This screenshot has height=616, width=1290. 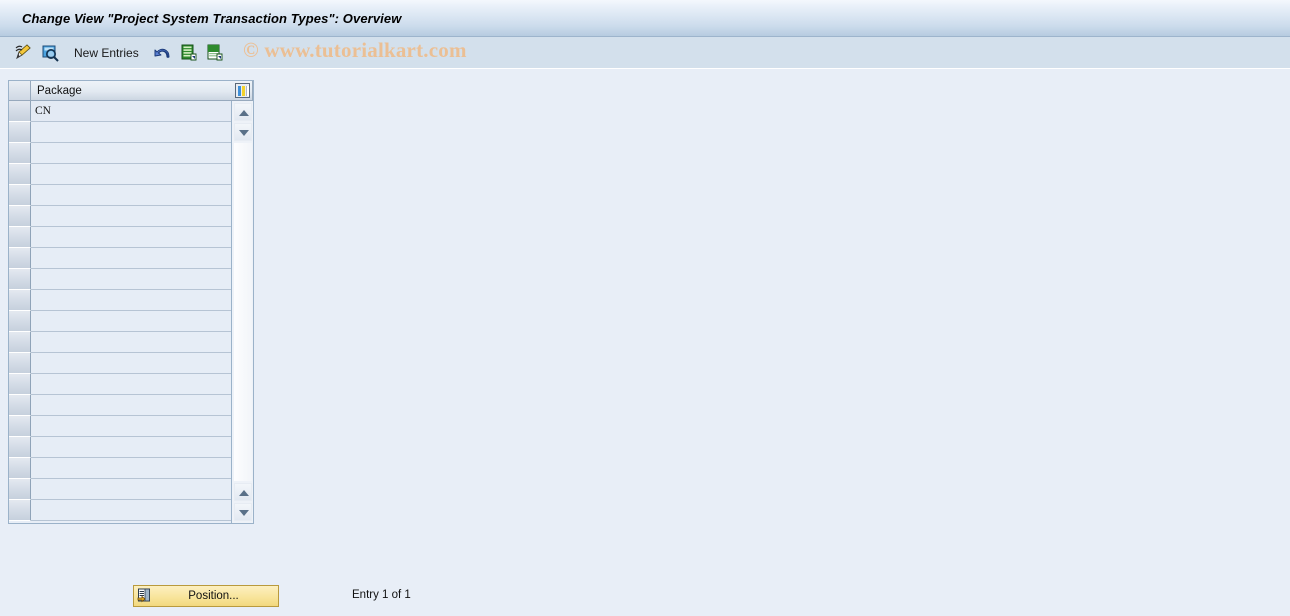 I want to click on scroll-down-arrow-icon, so click(x=243, y=132).